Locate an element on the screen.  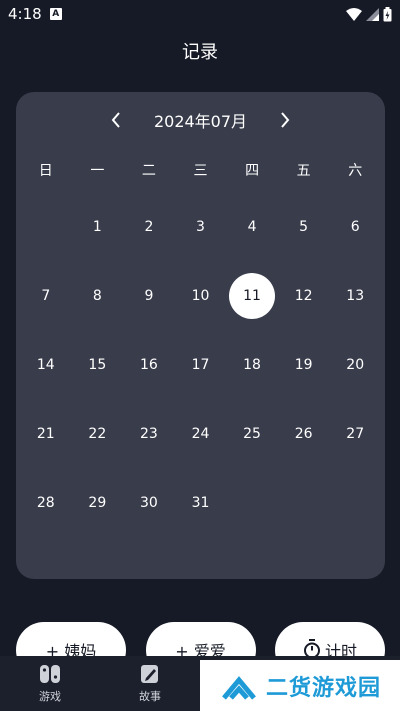
day-number: 16 is located at coordinates (149, 364).